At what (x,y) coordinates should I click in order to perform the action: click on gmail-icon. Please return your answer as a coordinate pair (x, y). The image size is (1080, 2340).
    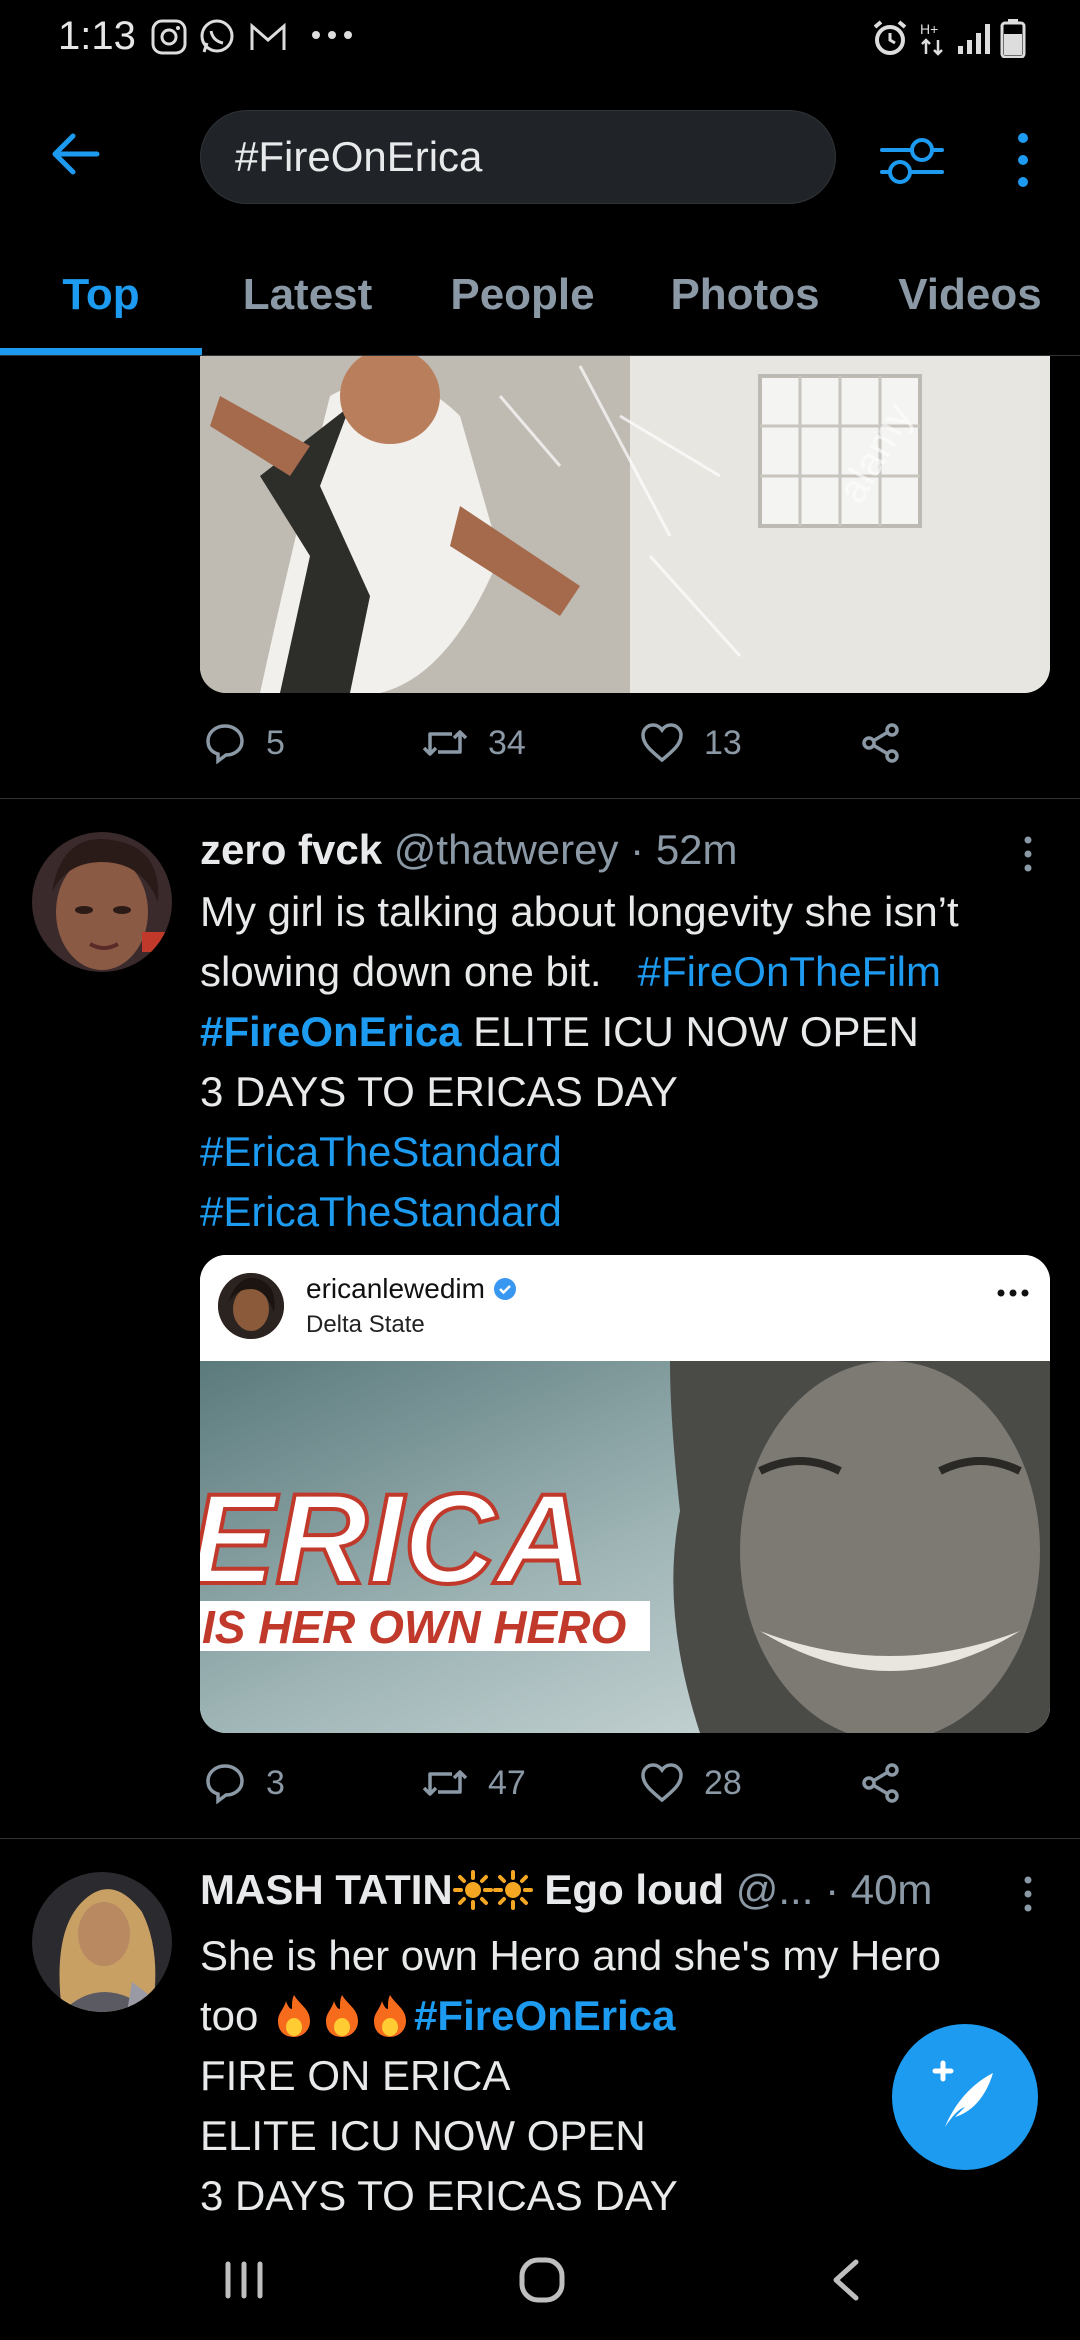
    Looking at the image, I should click on (267, 37).